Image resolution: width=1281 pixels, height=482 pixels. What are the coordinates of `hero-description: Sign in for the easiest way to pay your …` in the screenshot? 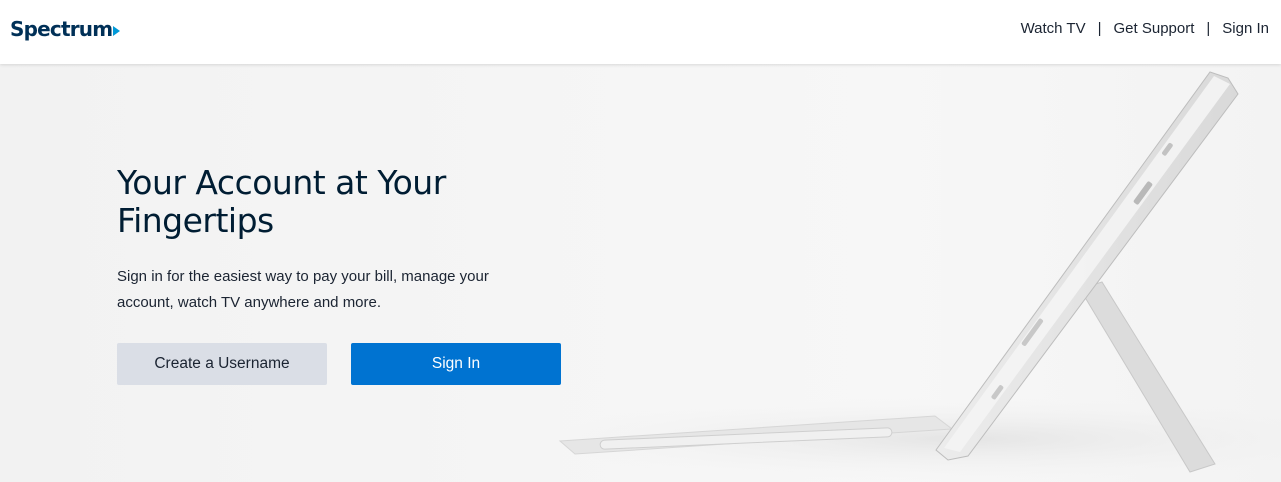 It's located at (303, 289).